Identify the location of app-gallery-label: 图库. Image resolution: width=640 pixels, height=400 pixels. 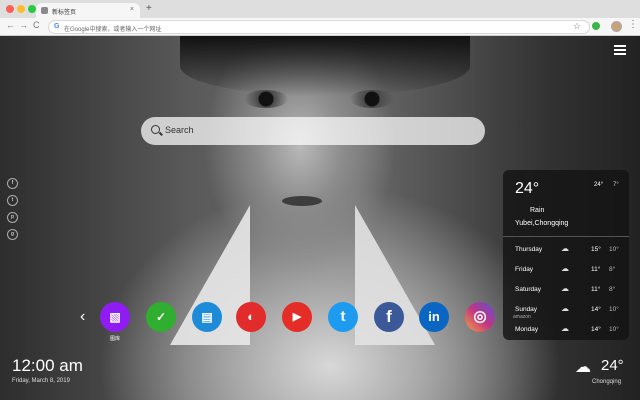
(114, 339).